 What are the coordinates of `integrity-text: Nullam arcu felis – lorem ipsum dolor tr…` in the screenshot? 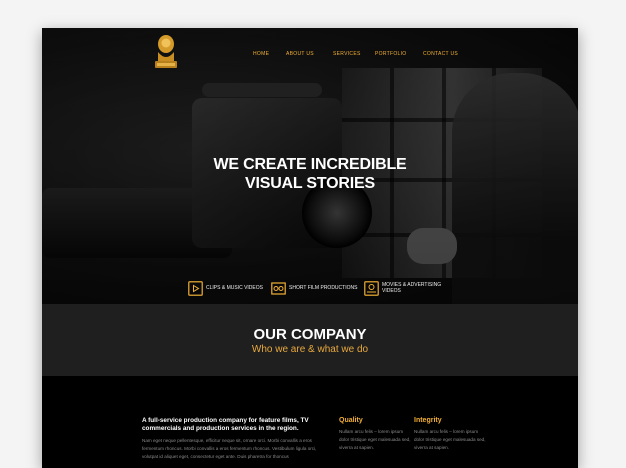 It's located at (450, 439).